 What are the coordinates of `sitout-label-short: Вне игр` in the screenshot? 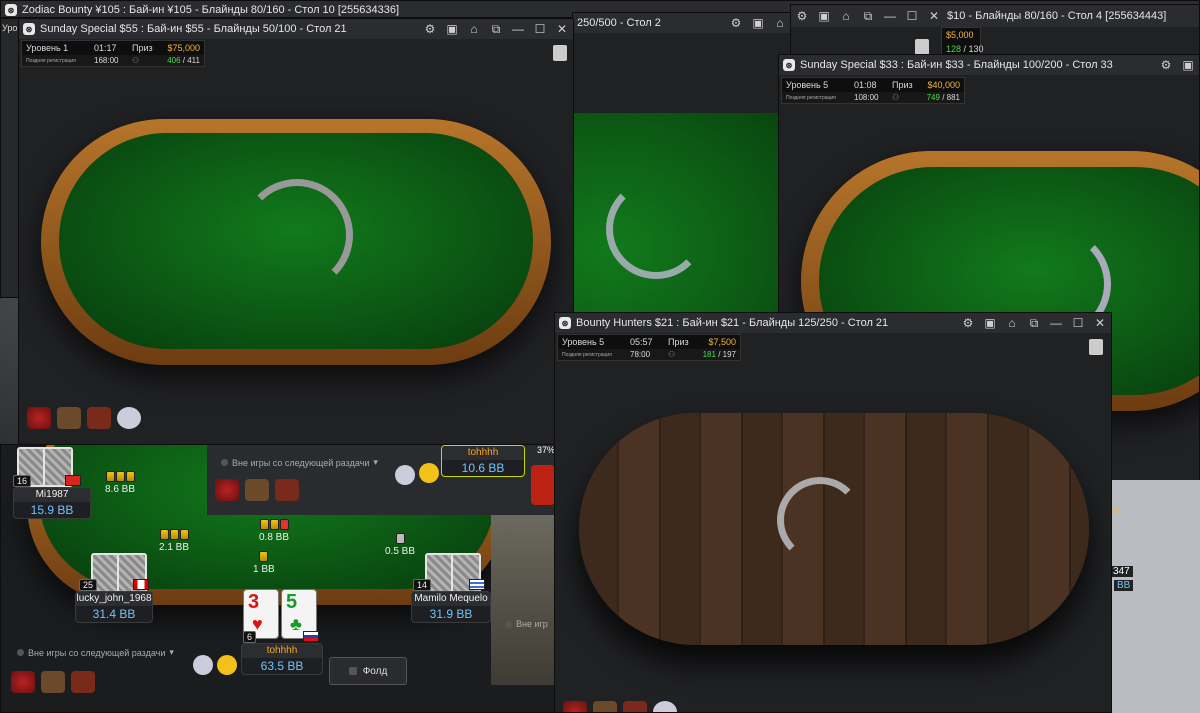 It's located at (532, 624).